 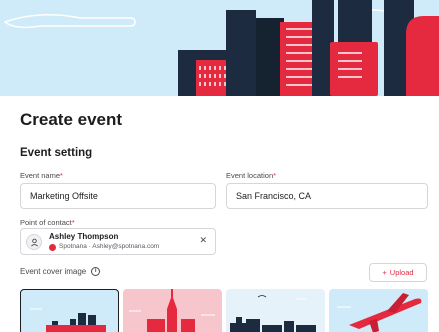 I want to click on close-icon: ✕, so click(x=203, y=240).